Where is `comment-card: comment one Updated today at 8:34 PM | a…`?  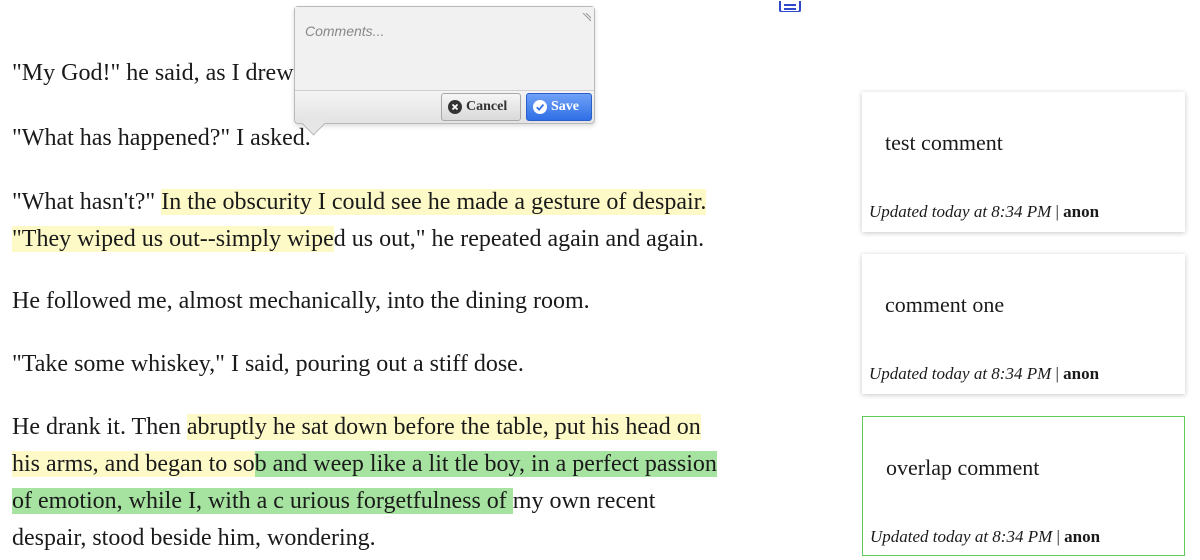
comment-card: comment one Updated today at 8:34 PM | a… is located at coordinates (1023, 324).